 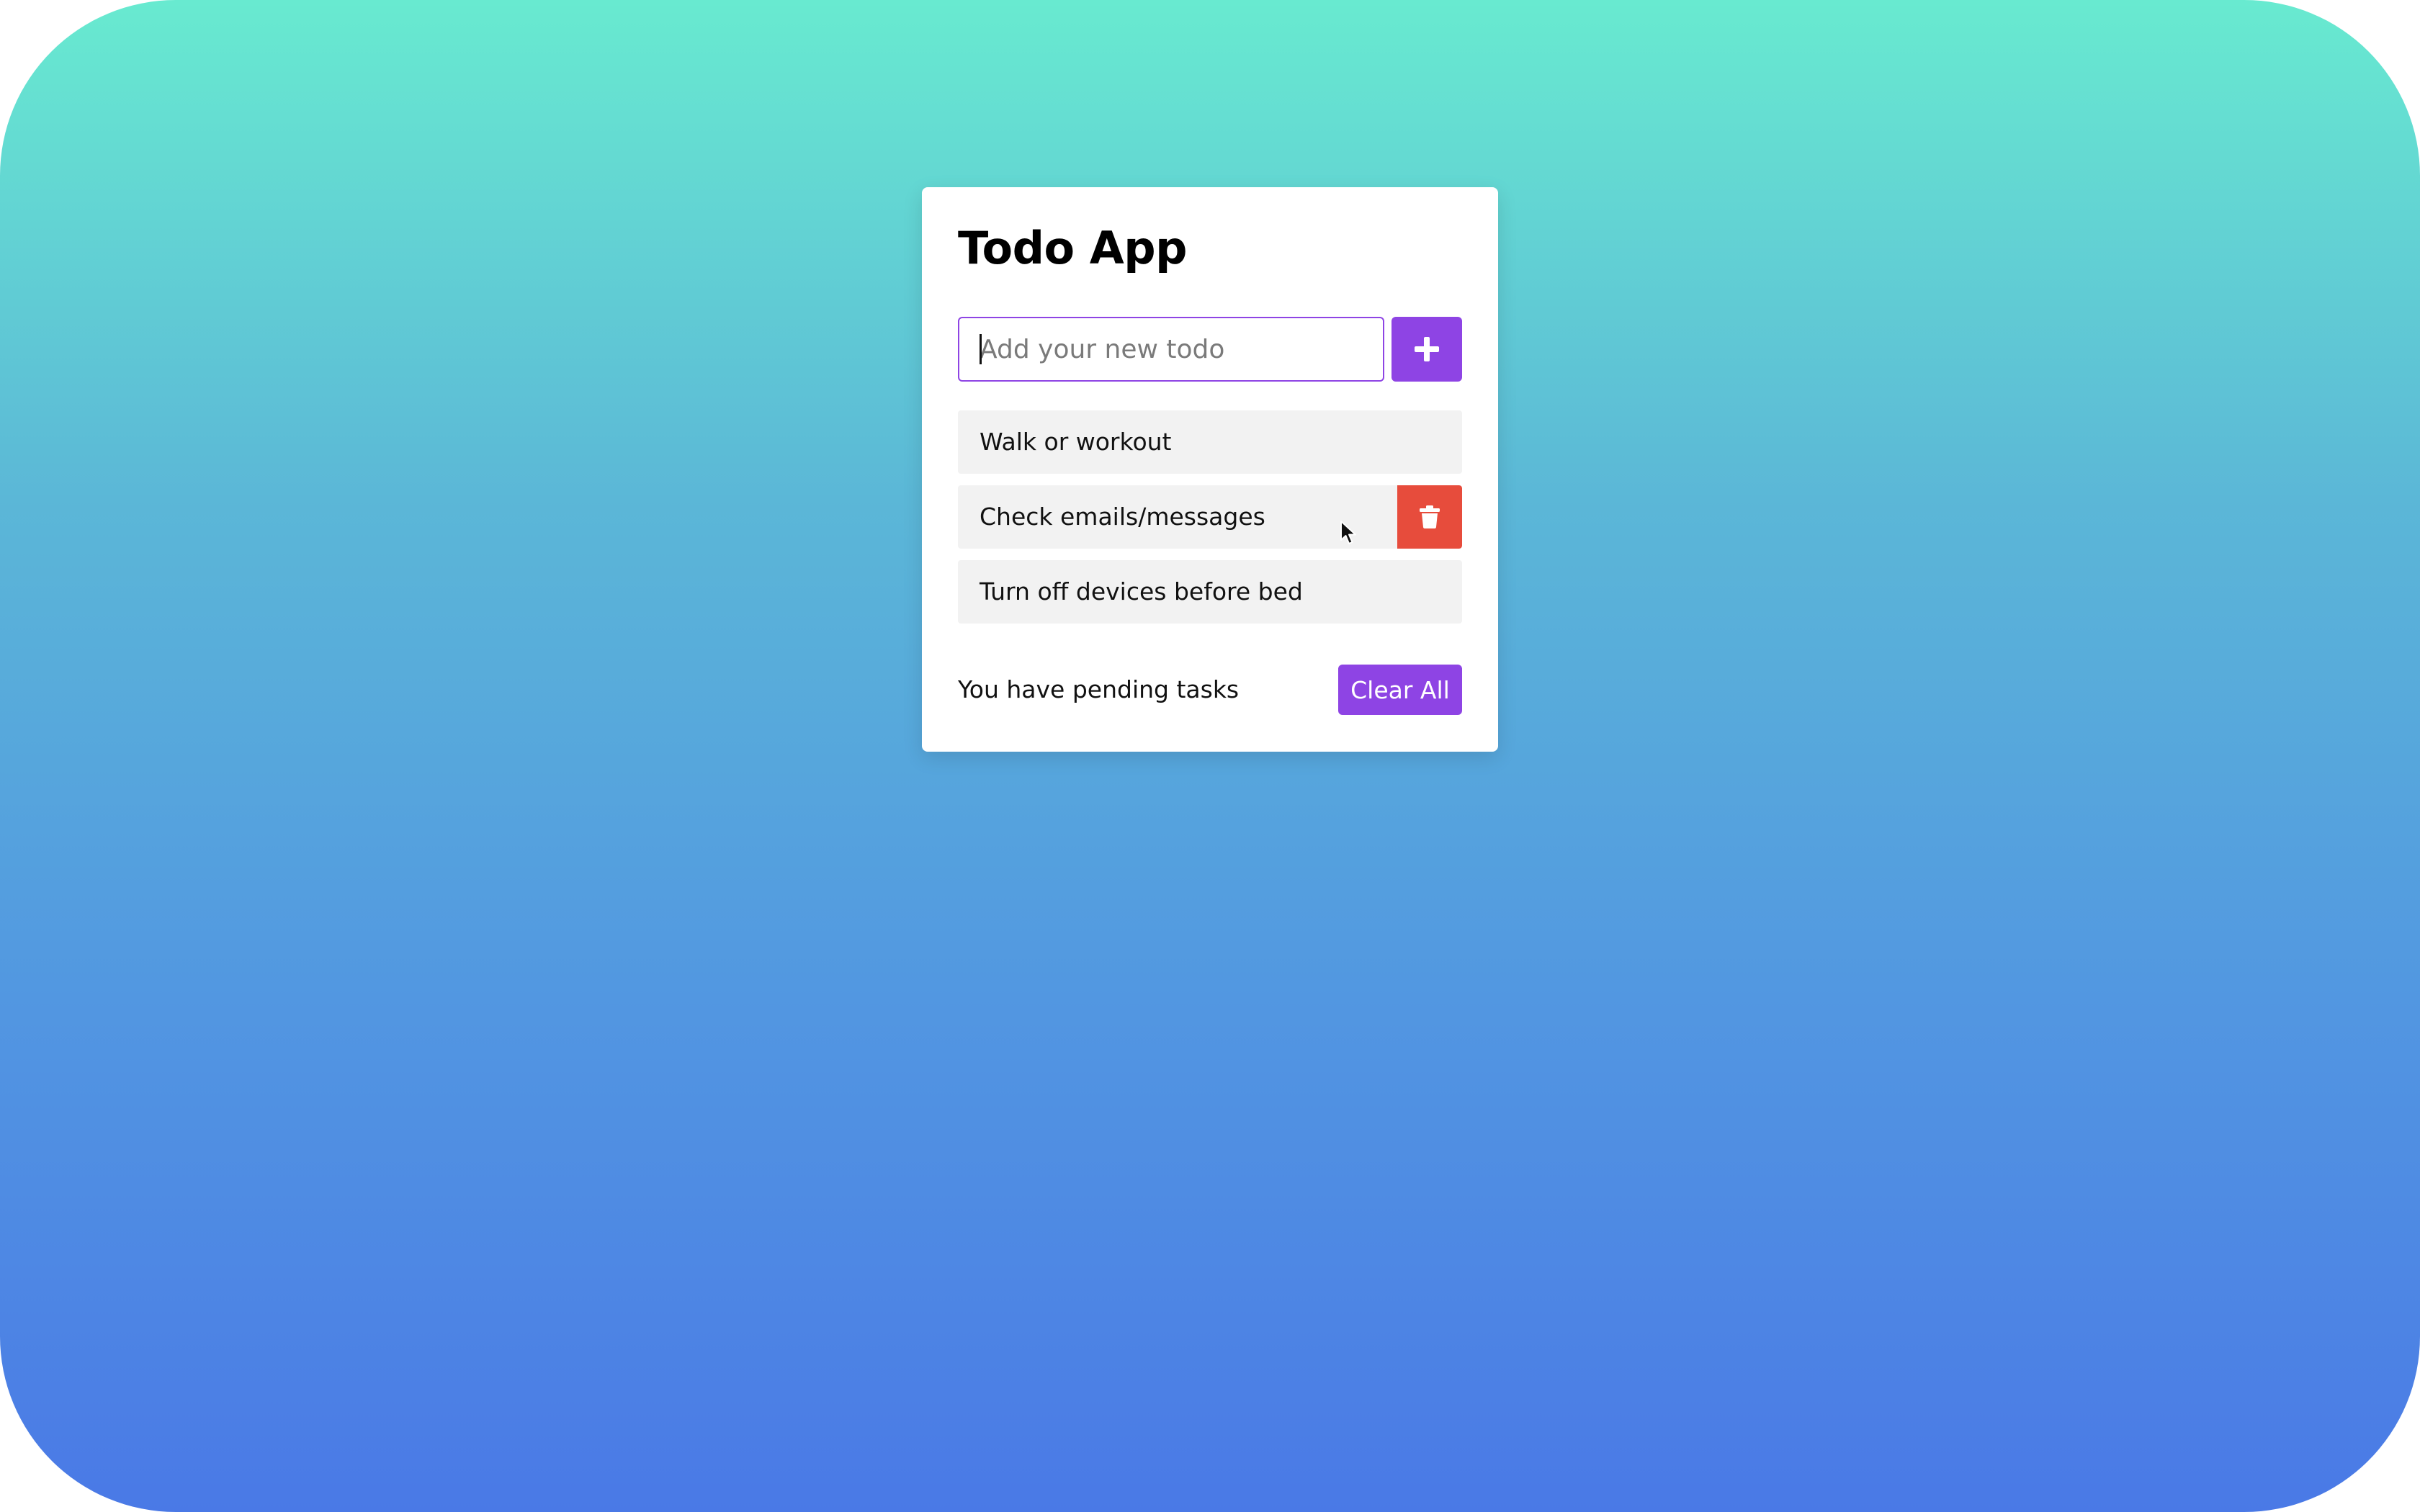 I want to click on text-caret, so click(x=981, y=349).